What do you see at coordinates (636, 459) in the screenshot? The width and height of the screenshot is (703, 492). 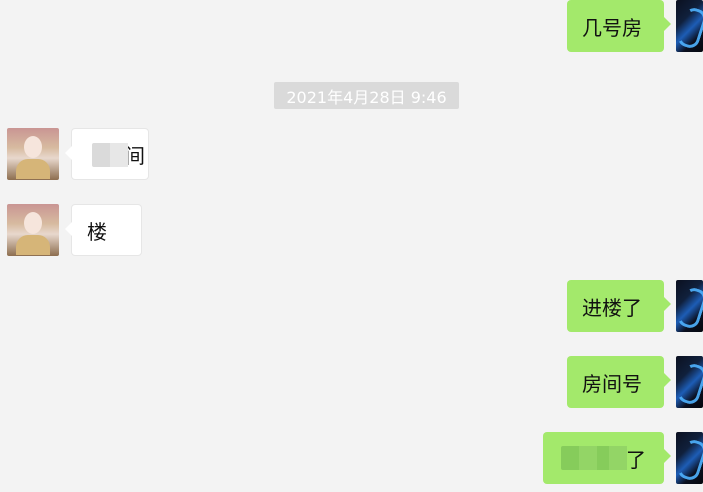 I see `message-text: 了` at bounding box center [636, 459].